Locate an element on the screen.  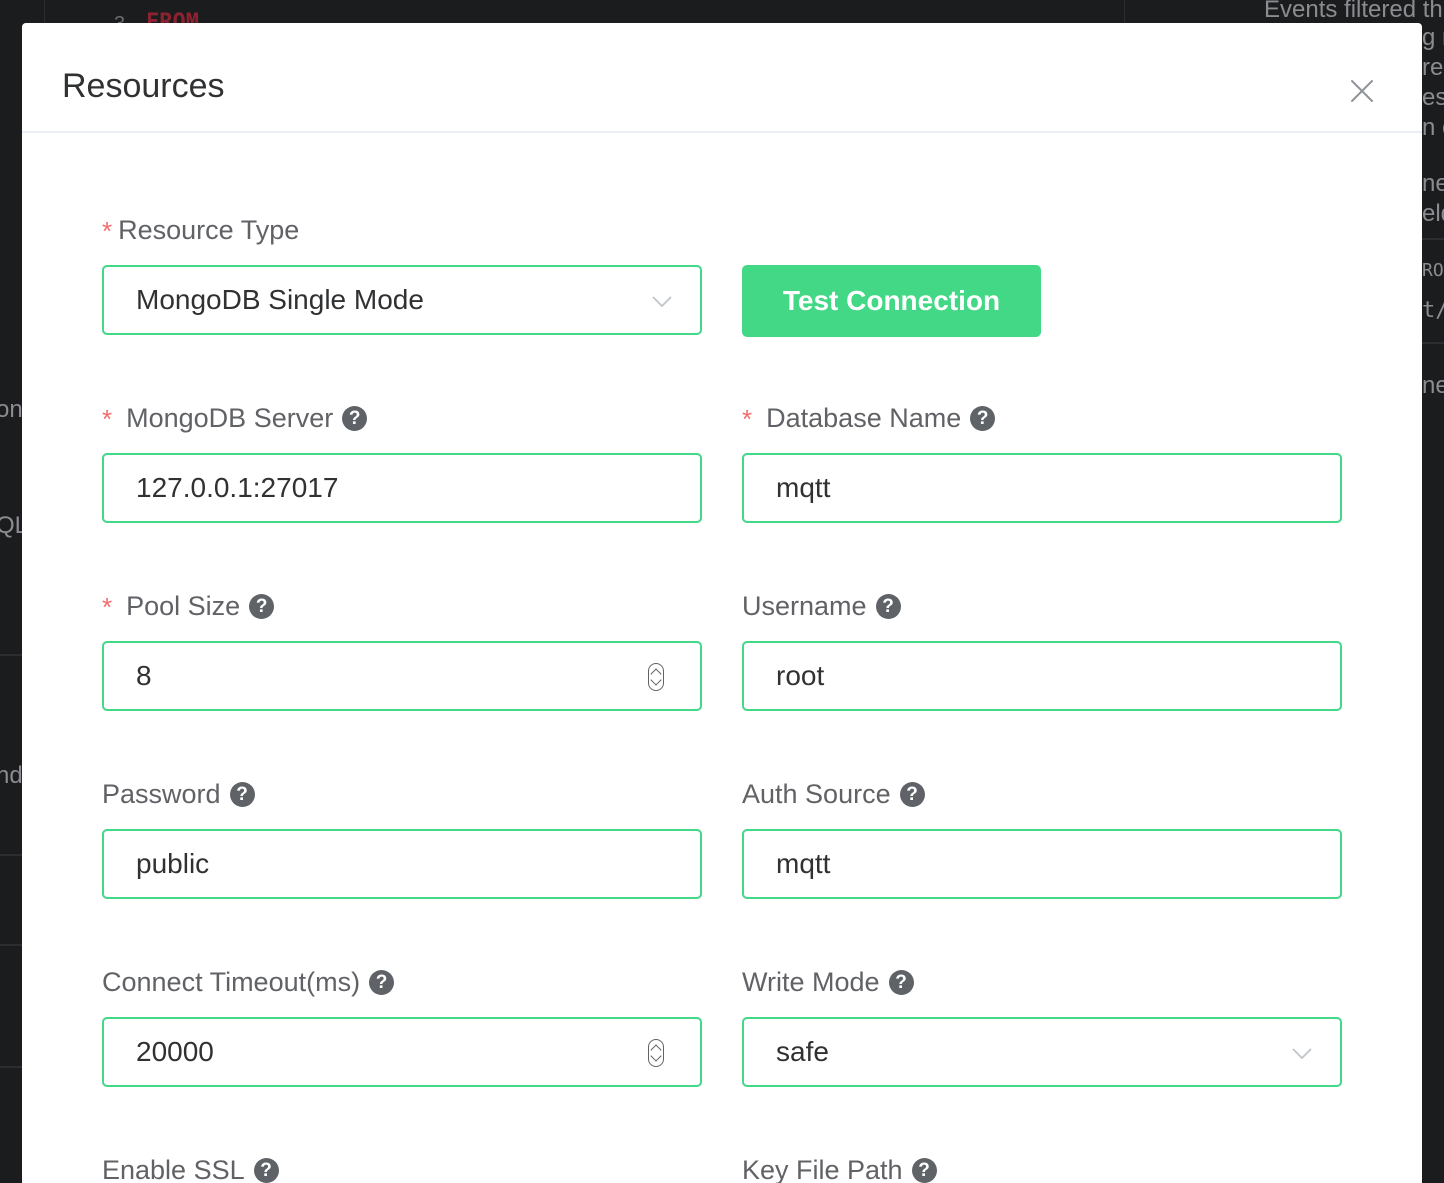
key-file-path-label: Key File Path ? is located at coordinates (839, 1170).